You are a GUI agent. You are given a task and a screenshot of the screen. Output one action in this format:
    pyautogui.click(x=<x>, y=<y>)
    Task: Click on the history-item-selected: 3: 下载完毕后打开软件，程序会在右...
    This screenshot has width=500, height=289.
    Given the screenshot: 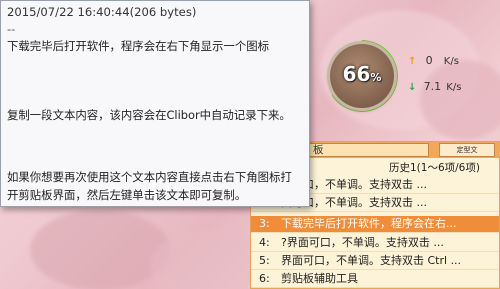 What is the action you would take?
    pyautogui.click(x=375, y=224)
    